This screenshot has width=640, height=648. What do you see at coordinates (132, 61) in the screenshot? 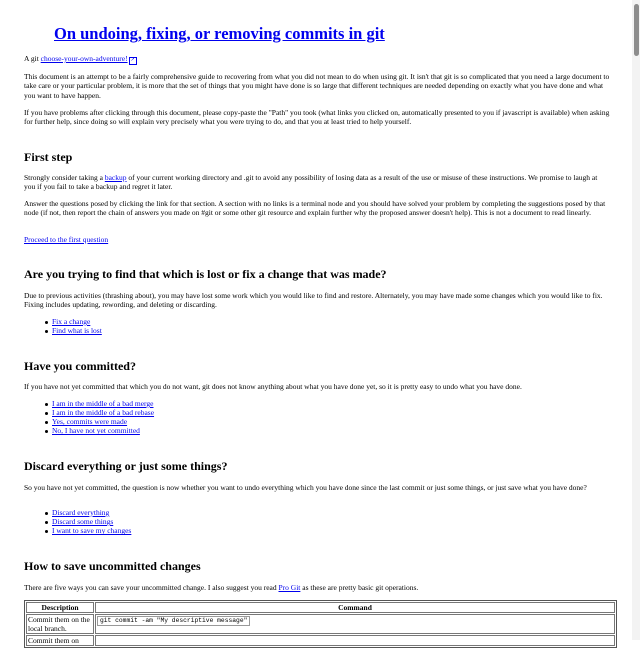
I see `external-link-icon: ↗` at bounding box center [132, 61].